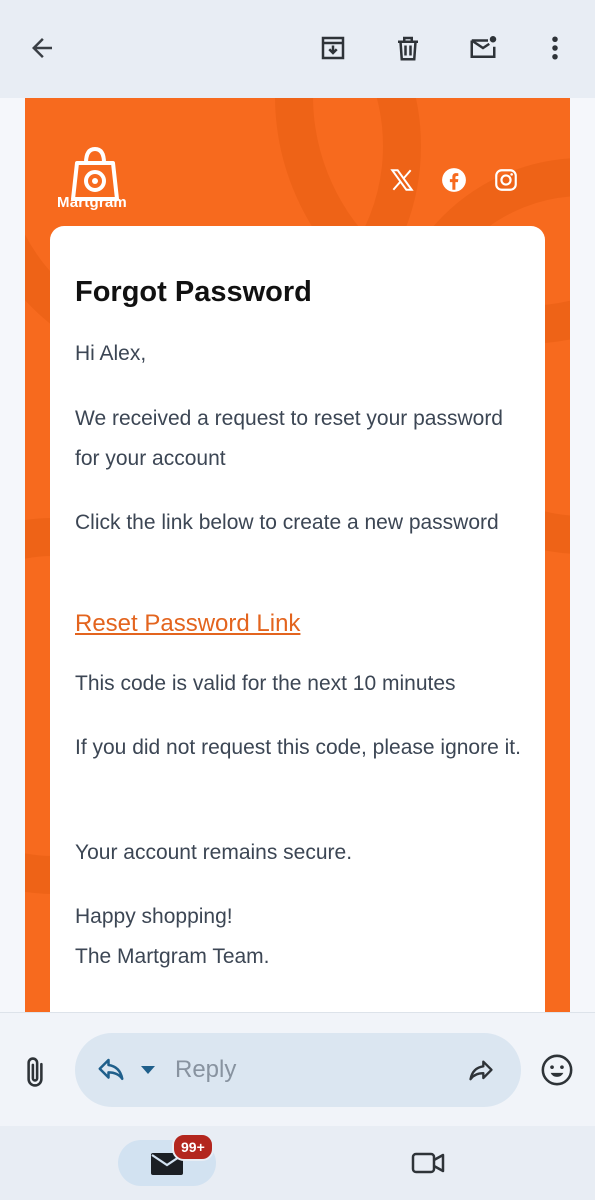 This screenshot has height=1200, width=595. I want to click on x-icon, so click(402, 180).